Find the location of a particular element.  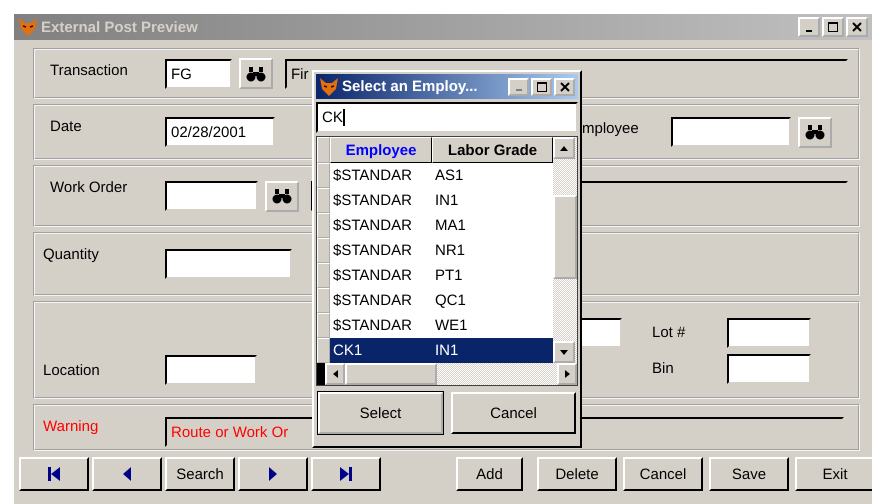

table-row: $STANDAR NR1 is located at coordinates (435, 250).